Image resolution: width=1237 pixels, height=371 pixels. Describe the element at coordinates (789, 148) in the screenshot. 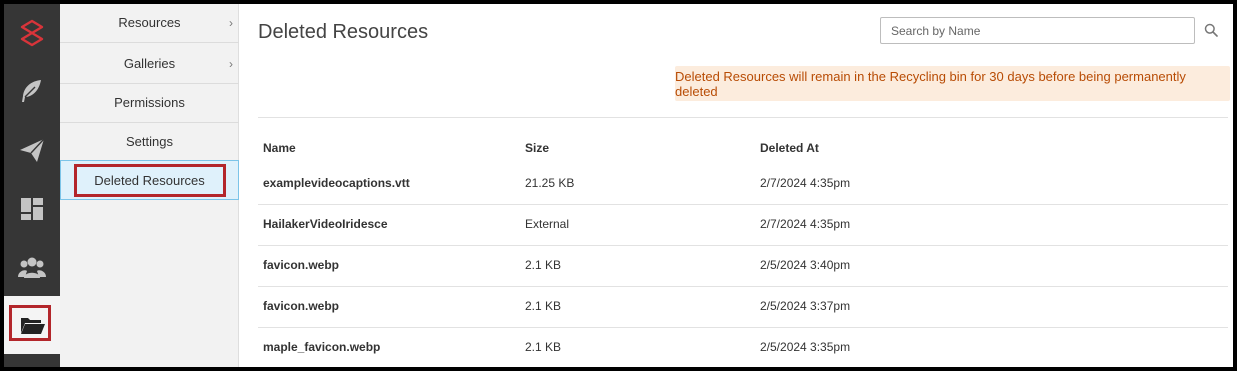

I see `column-header-deleted-at: Deleted At` at that location.